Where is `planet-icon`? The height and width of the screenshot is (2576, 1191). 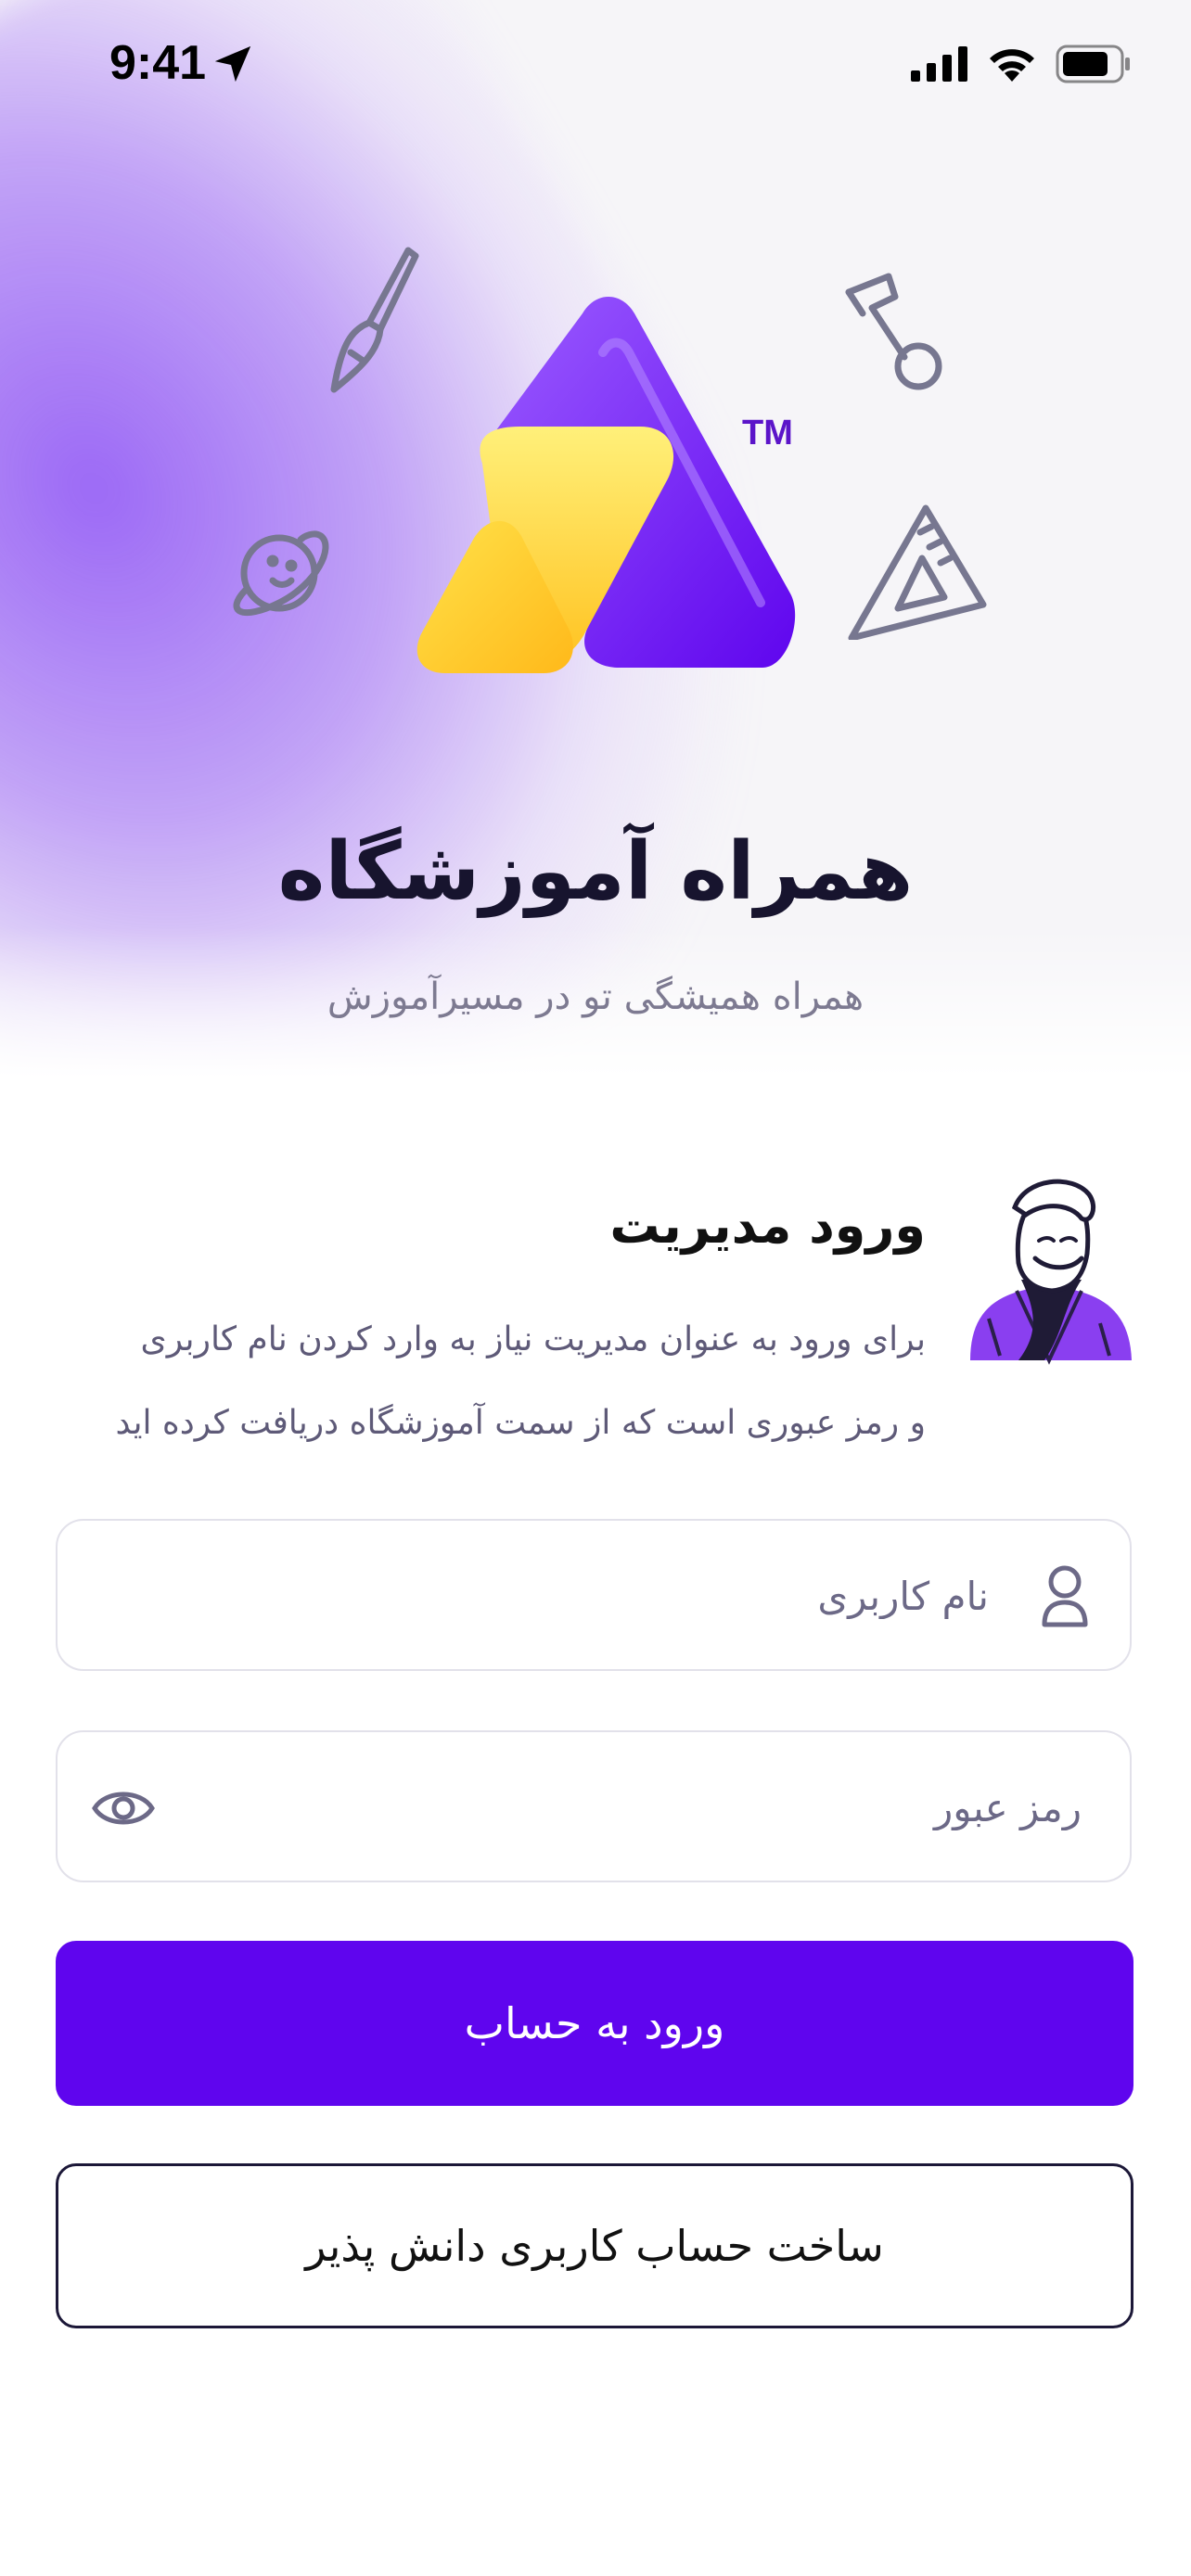
planet-icon is located at coordinates (281, 573).